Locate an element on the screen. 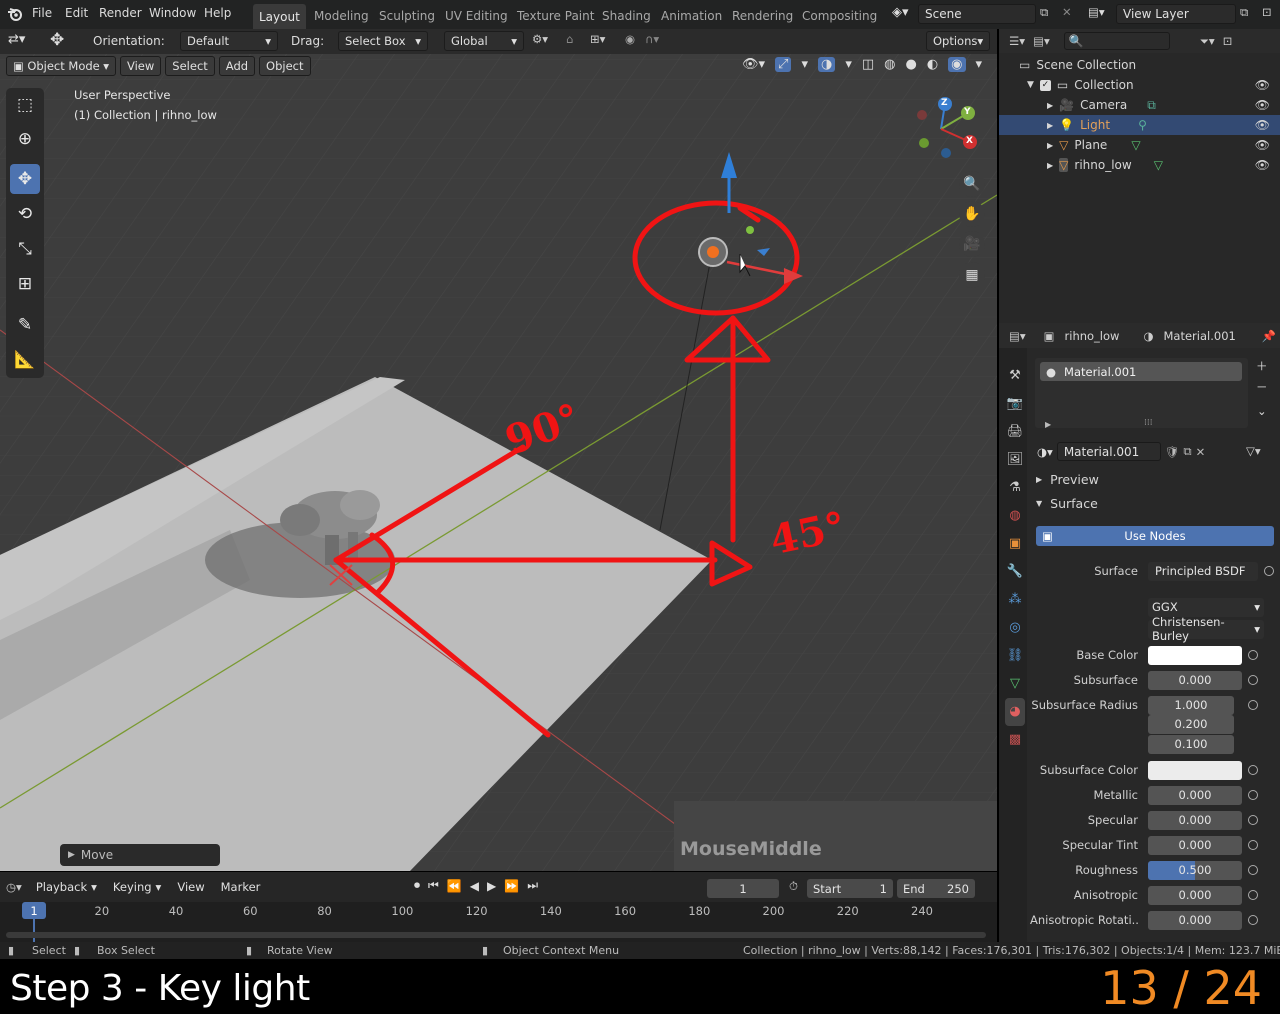  record-icon: ⏺ is located at coordinates (417, 885).